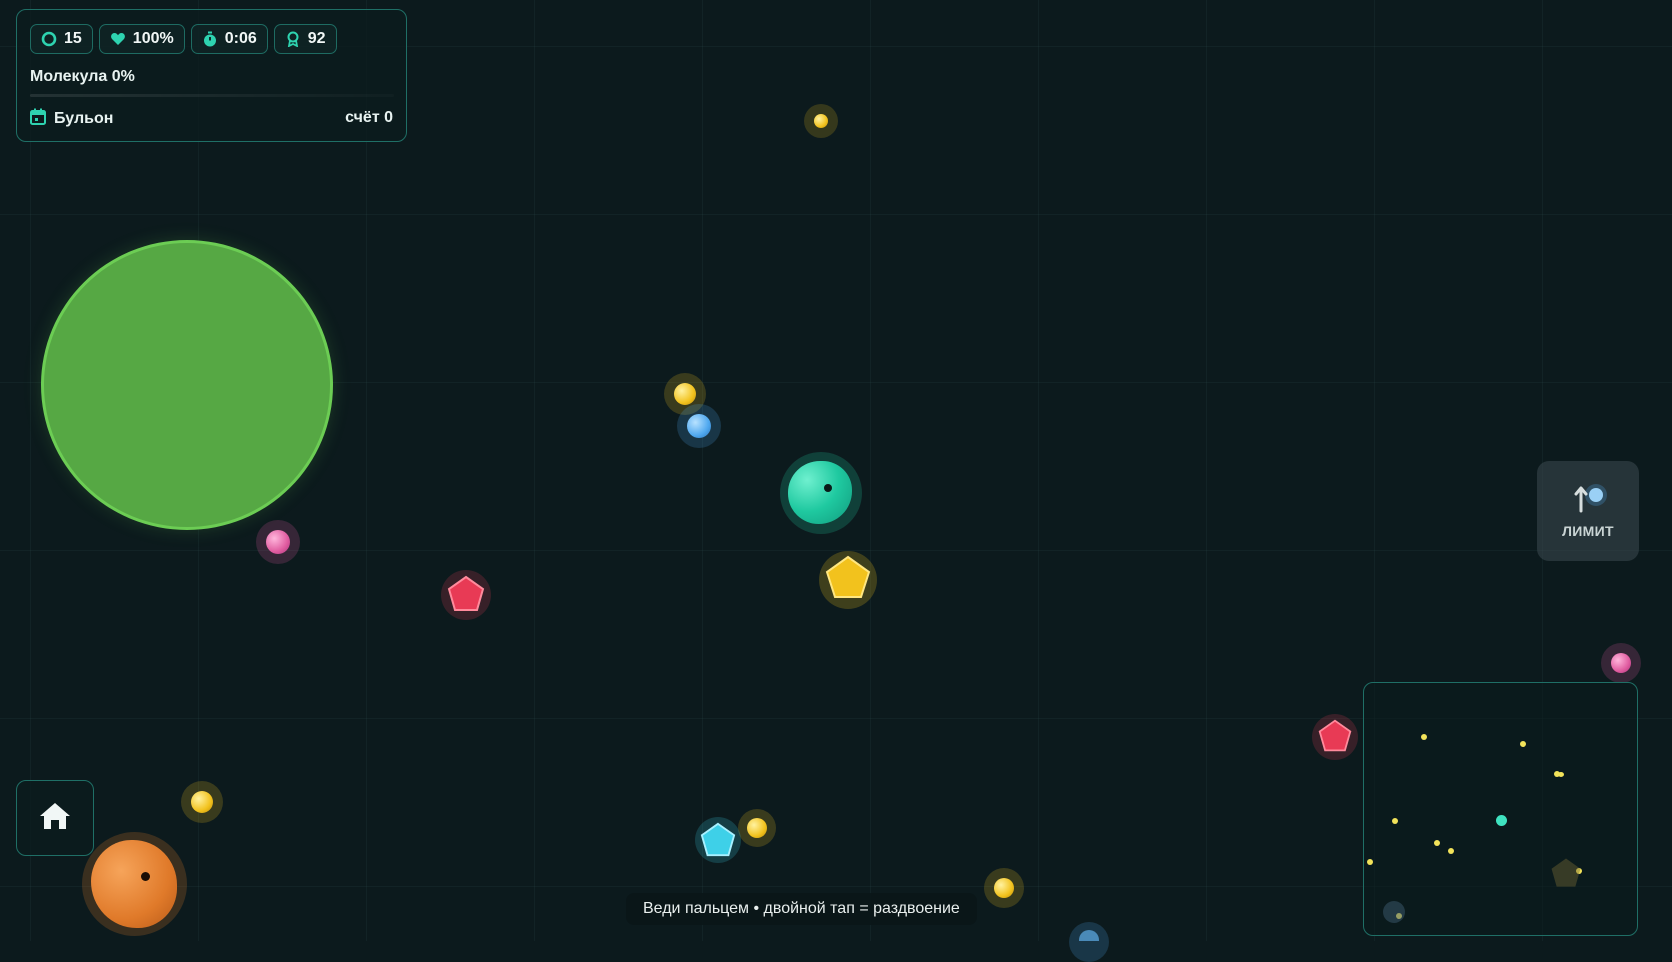 Image resolution: width=1672 pixels, height=962 pixels. I want to click on rank-chip: 92, so click(305, 39).